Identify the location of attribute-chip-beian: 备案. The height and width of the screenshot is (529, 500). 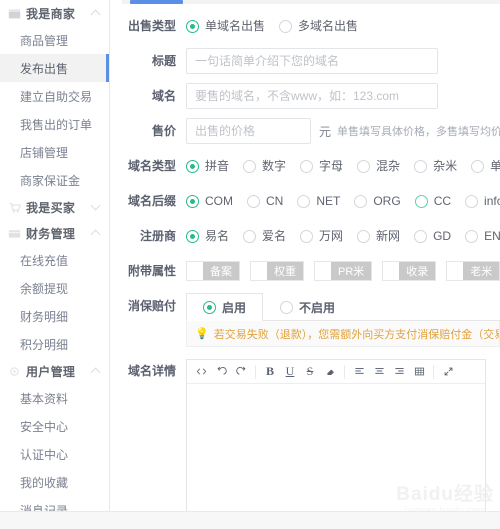
(213, 271).